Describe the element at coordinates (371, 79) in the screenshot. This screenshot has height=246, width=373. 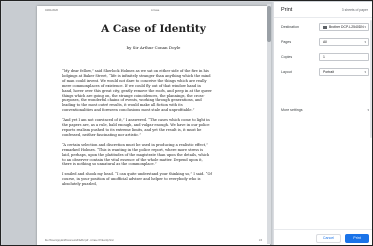
I see `panel-scrollbar` at that location.